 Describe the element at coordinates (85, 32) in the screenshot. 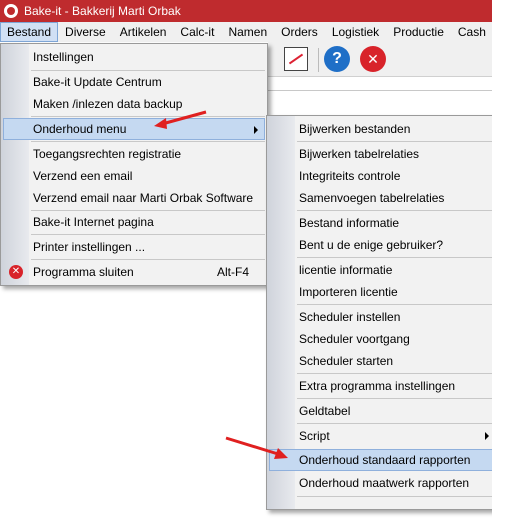

I see `menu-diverse: Diverse` at that location.